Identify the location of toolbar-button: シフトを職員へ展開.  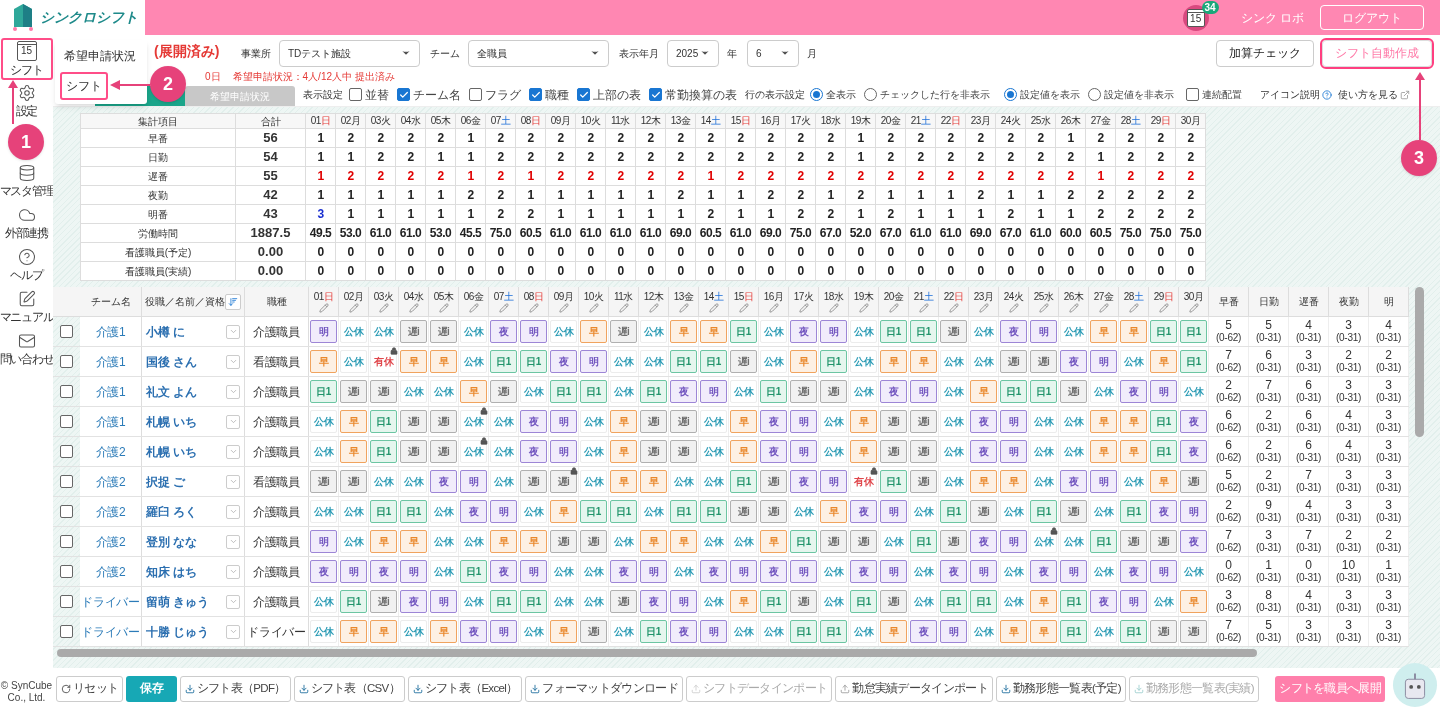
(1330, 689).